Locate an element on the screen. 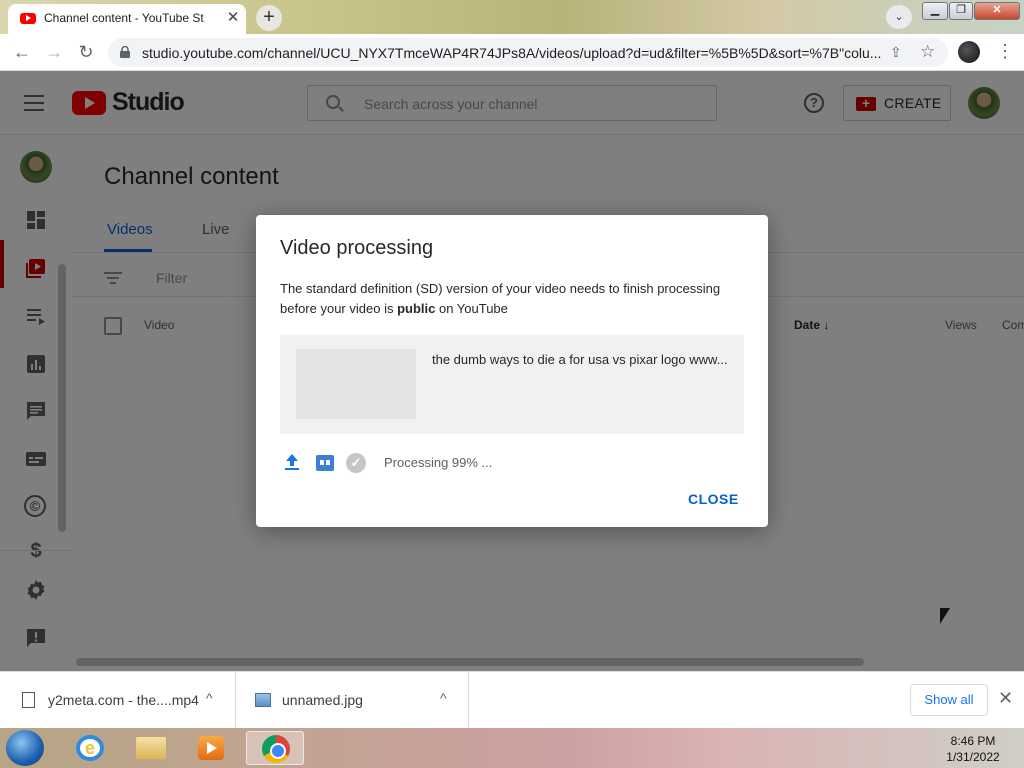 The width and height of the screenshot is (1024, 768). youtube-favicon-icon is located at coordinates (28, 18).